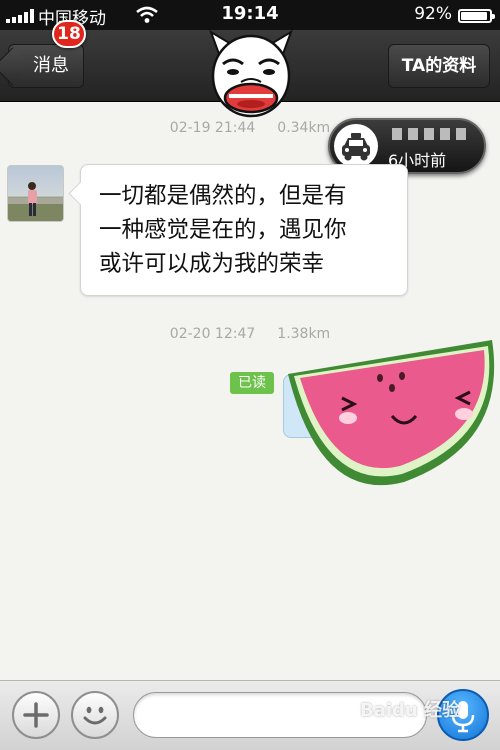 The height and width of the screenshot is (750, 500). I want to click on watermelon-sticker-icon, so click(391, 413).